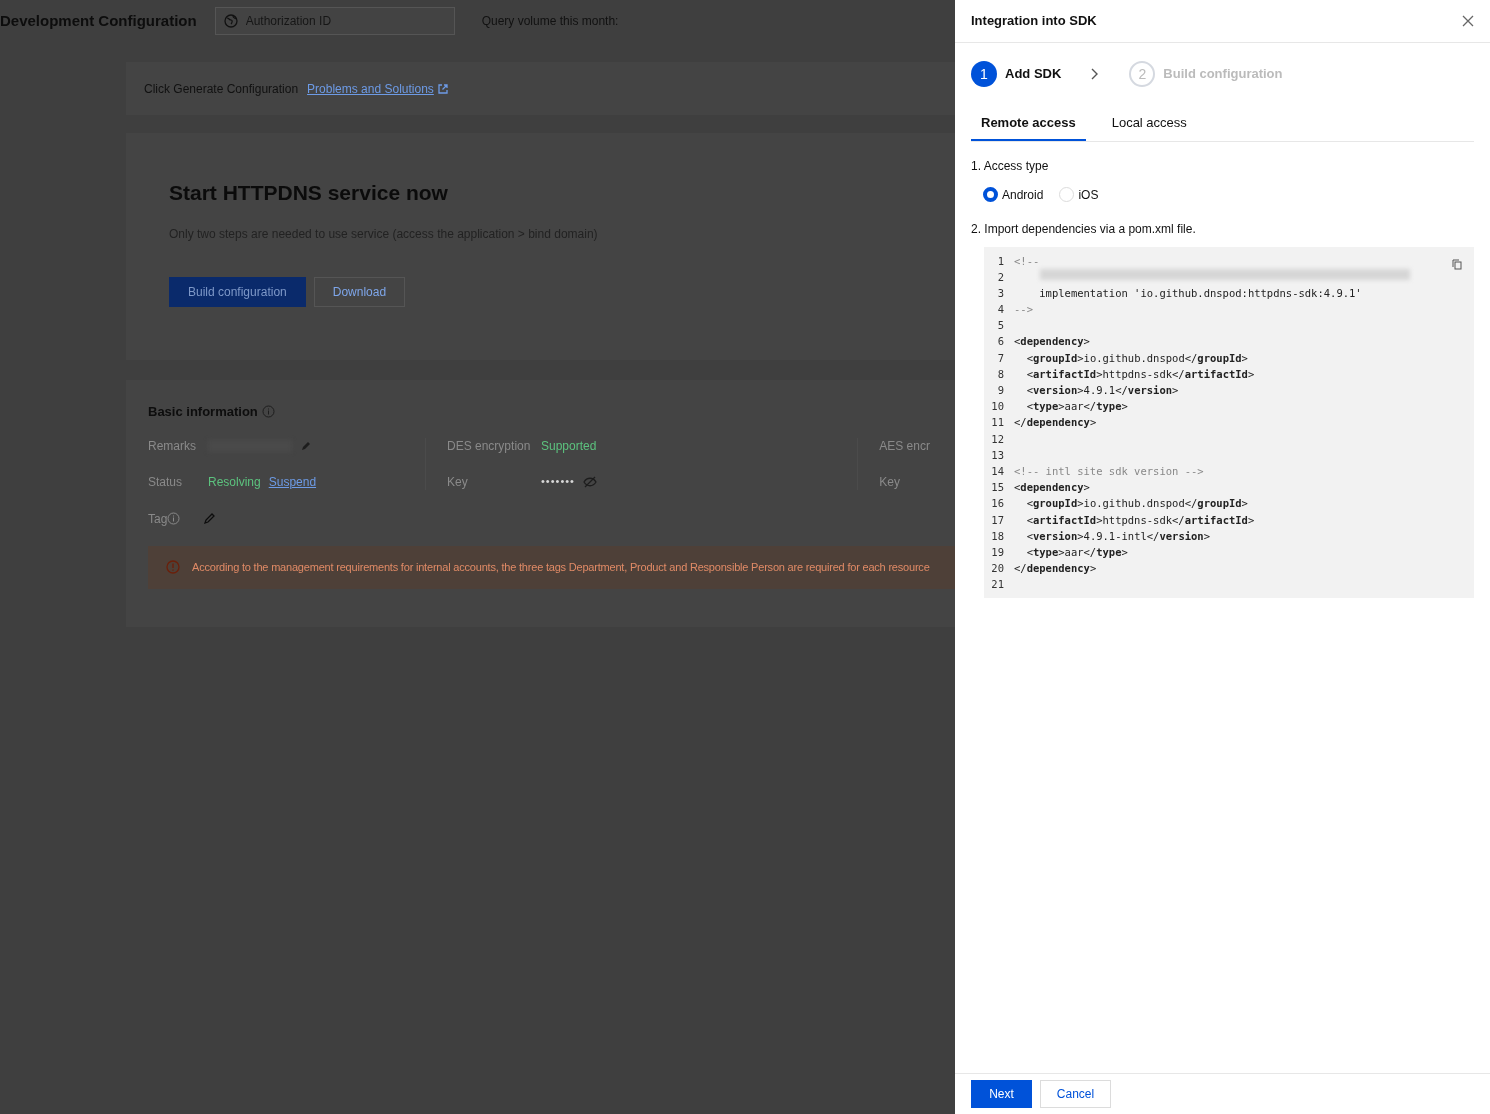  I want to click on line-number: 11, so click(997, 423).